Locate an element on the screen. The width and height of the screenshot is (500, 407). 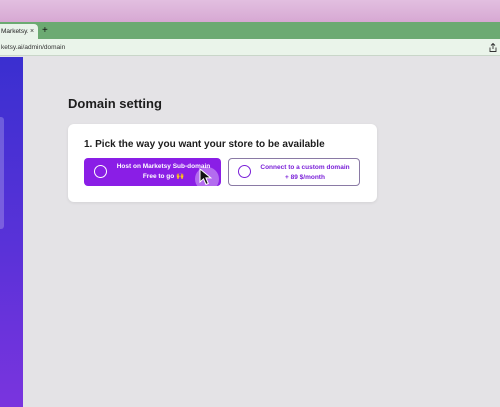
custom-domain-option-text: Connect to a custom domain + 89 $/month is located at coordinates (305, 173).